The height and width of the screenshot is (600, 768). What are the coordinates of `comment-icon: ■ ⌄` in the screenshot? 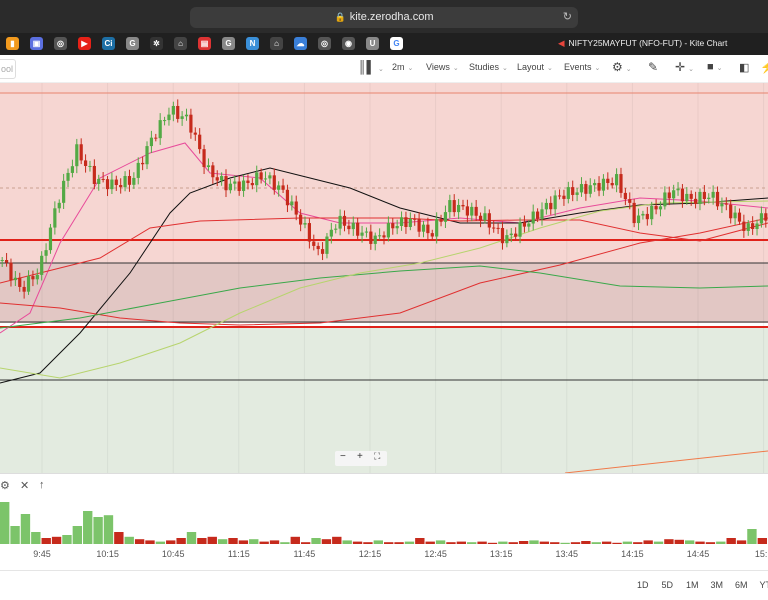 It's located at (715, 67).